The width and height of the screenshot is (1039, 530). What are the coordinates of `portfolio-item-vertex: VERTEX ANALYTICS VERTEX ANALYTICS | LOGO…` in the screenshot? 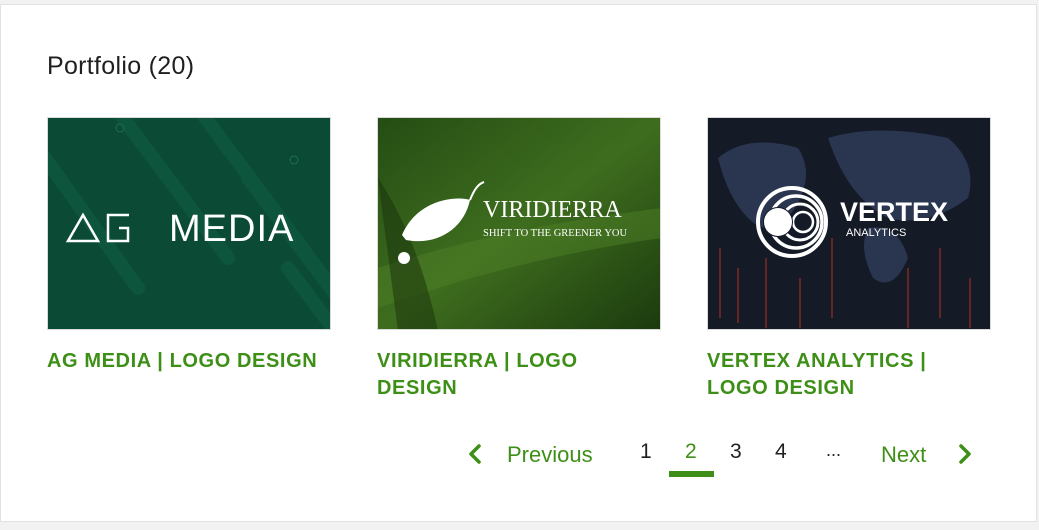 It's located at (849, 259).